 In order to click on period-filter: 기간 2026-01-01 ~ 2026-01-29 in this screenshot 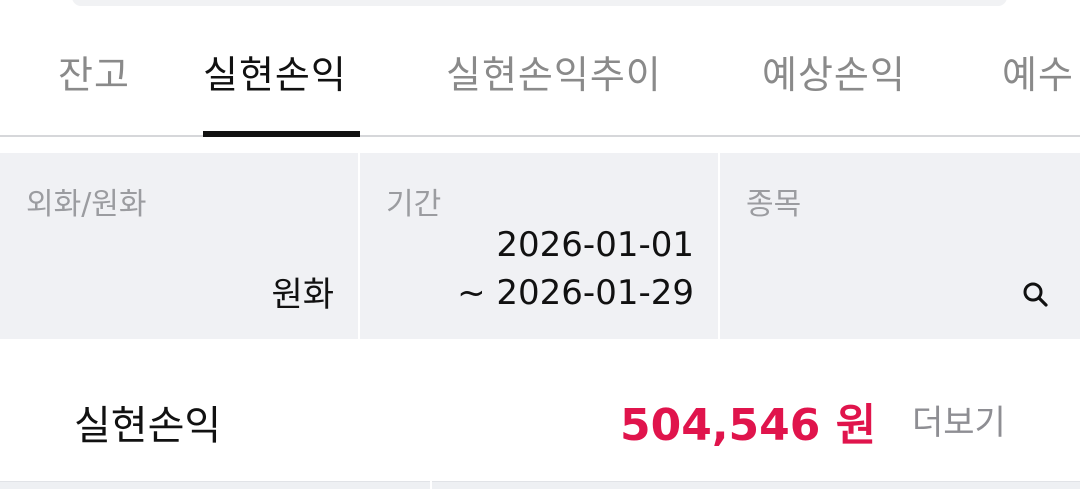, I will do `click(539, 246)`.